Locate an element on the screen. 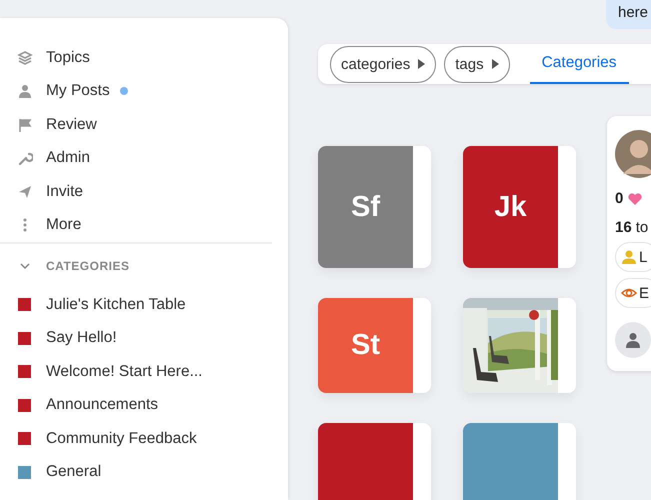 This screenshot has height=500, width=651. category-tile: Sf is located at coordinates (374, 207).